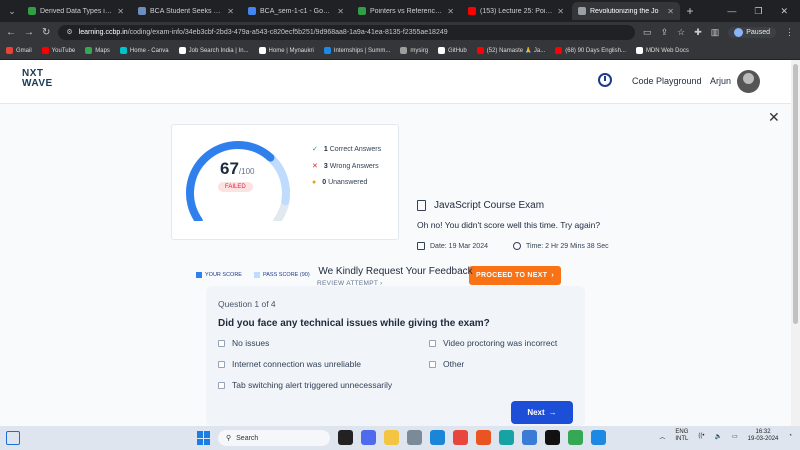 This screenshot has height=450, width=800. I want to click on next-label: Next, so click(536, 412).